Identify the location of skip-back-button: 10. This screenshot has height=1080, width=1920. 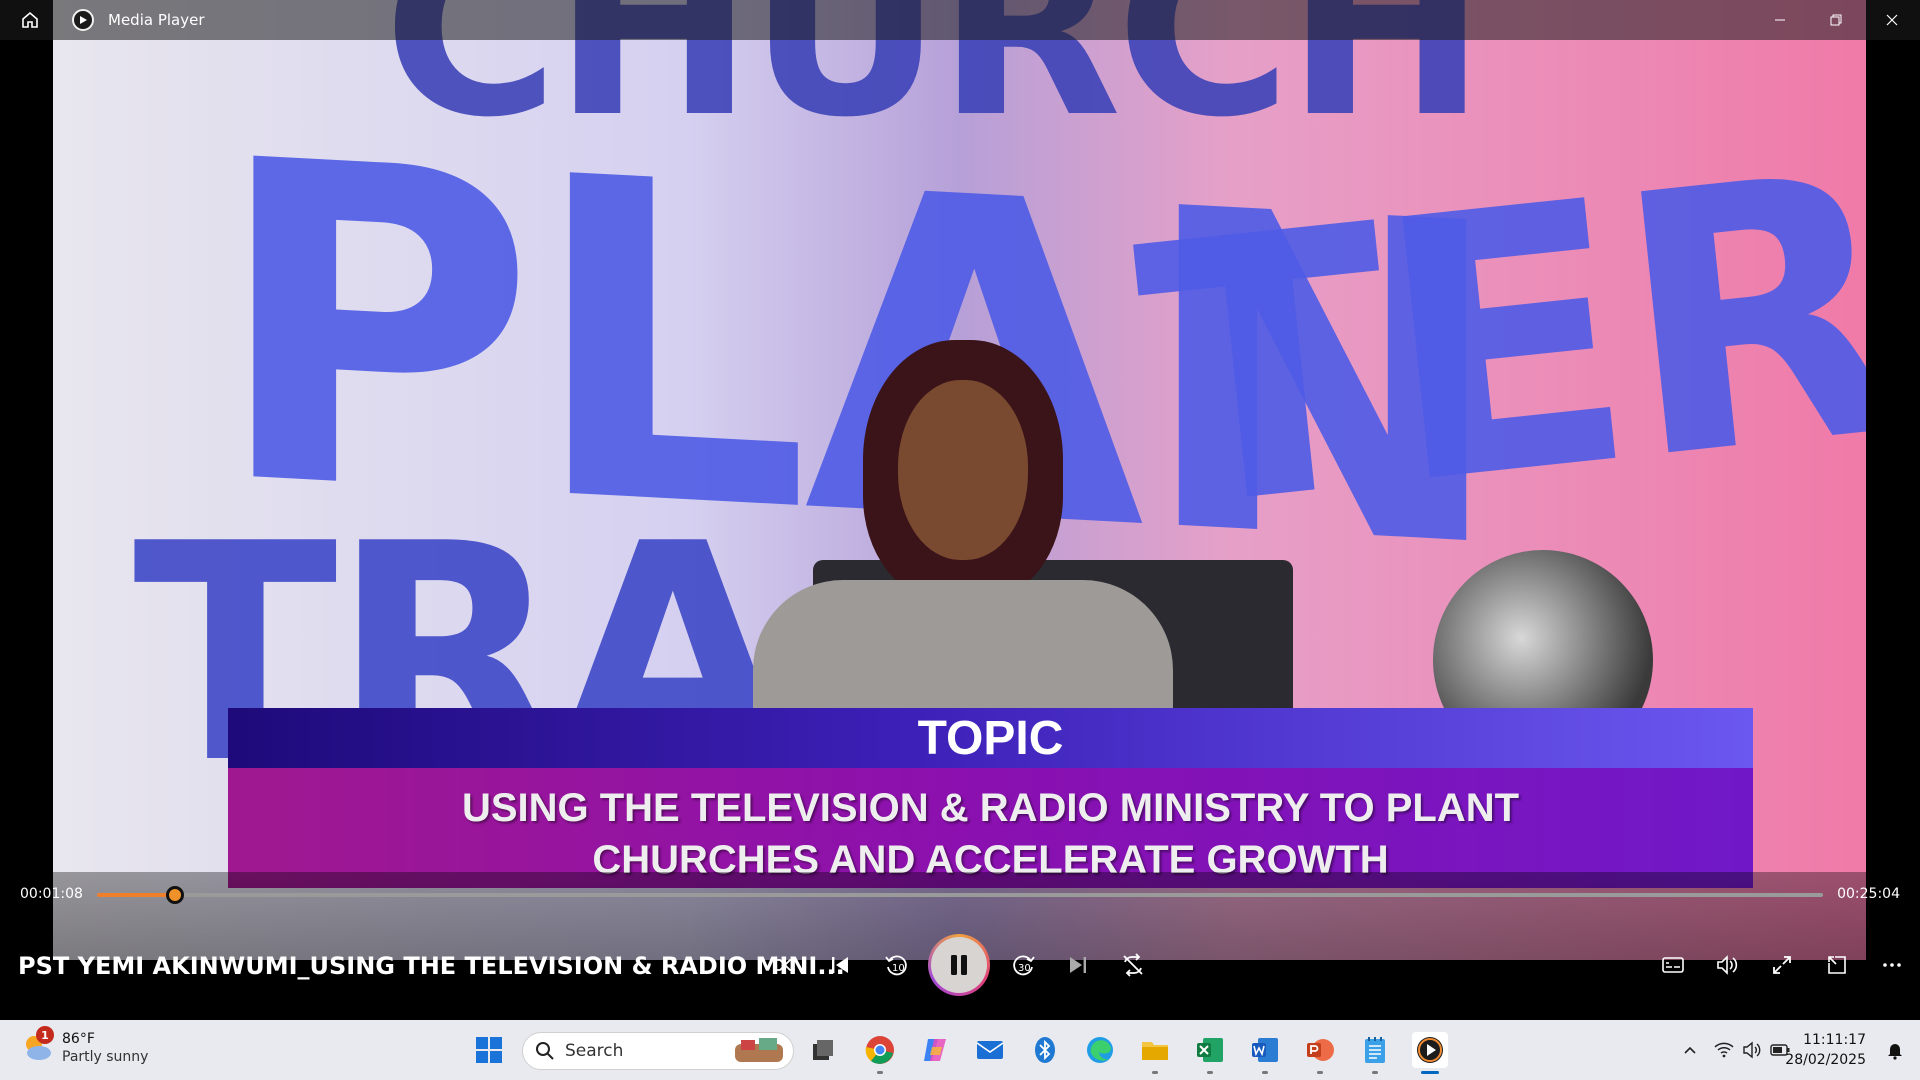
(896, 965).